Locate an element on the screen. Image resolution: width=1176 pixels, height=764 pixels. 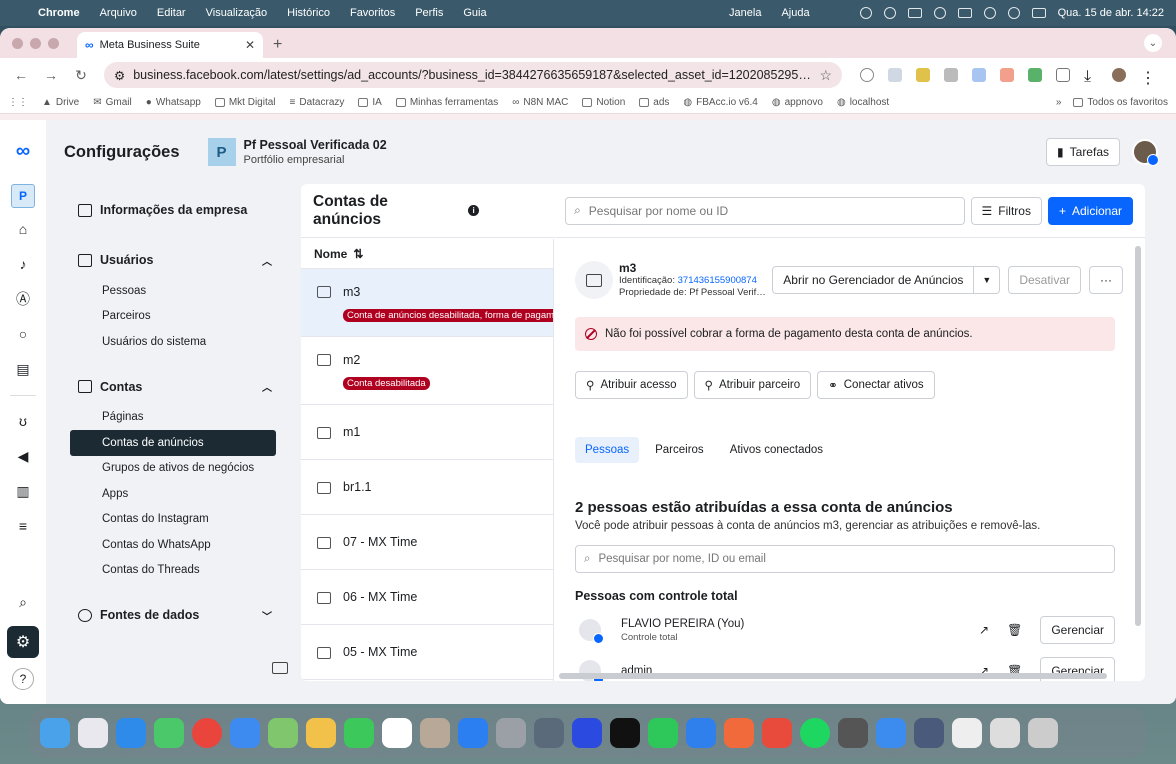
bookmark-item: Notion is located at coordinates (603, 102).